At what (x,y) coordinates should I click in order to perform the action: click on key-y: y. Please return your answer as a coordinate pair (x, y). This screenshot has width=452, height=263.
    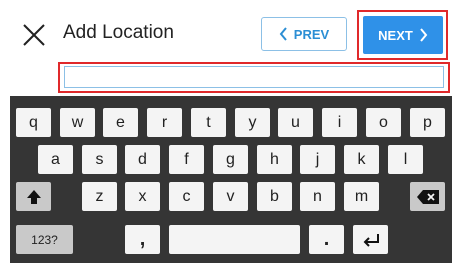
    Looking at the image, I should click on (252, 122).